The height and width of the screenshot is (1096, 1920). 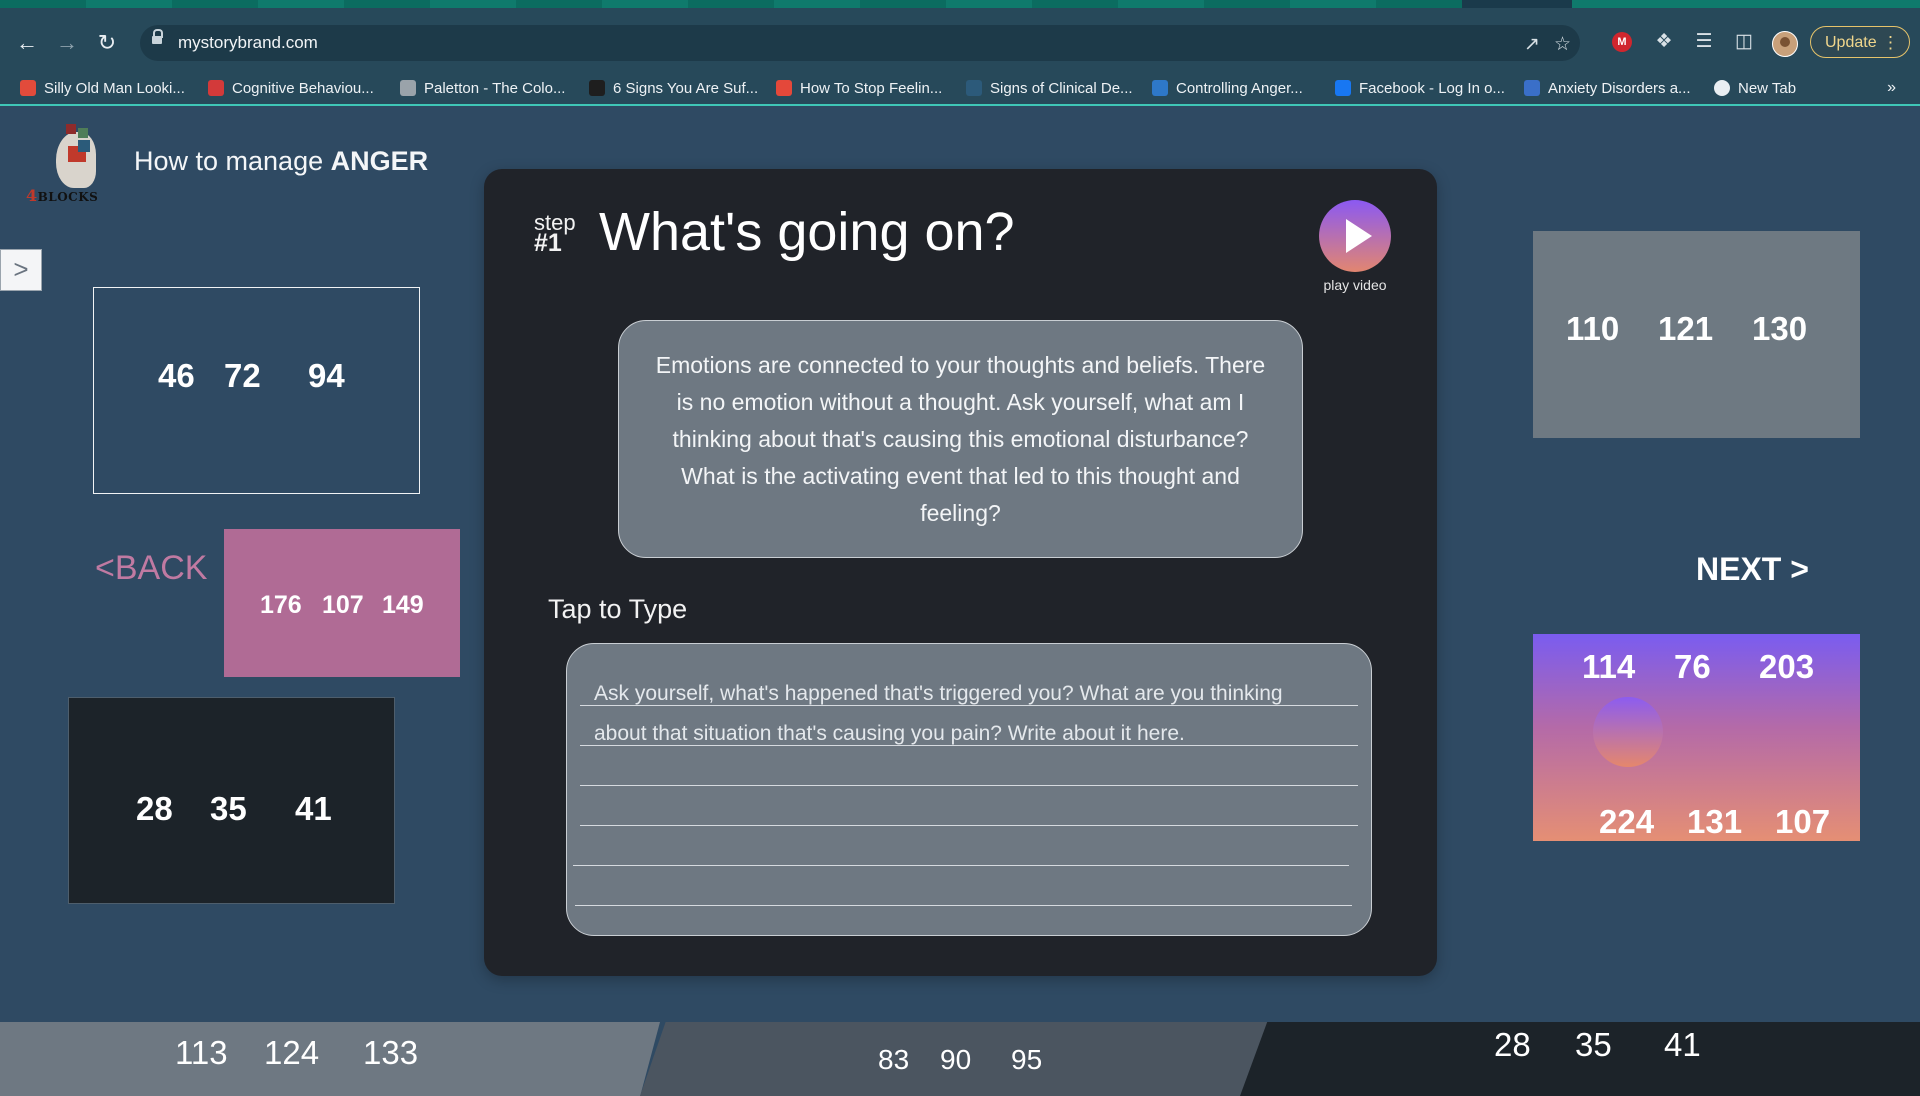 I want to click on swatch-value: 121, so click(x=1686, y=328).